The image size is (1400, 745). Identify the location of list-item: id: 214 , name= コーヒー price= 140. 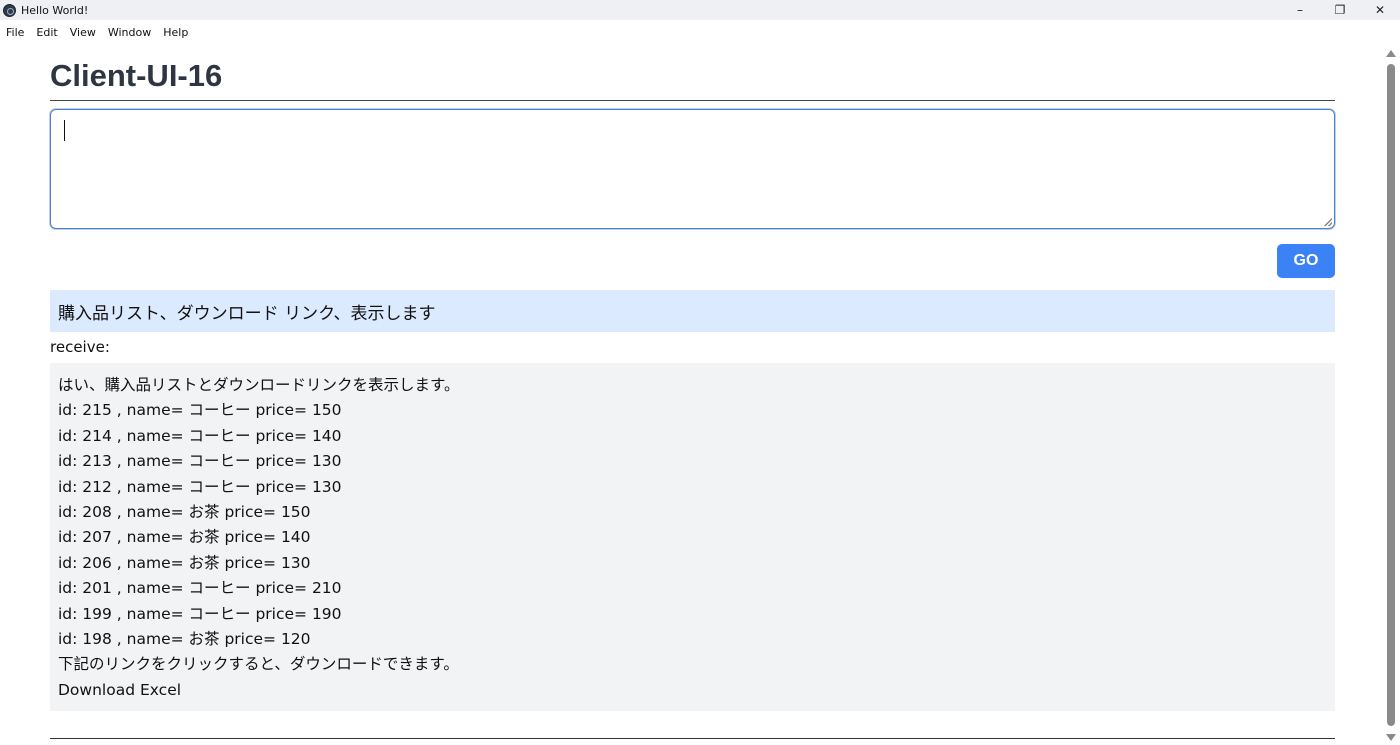
(200, 435).